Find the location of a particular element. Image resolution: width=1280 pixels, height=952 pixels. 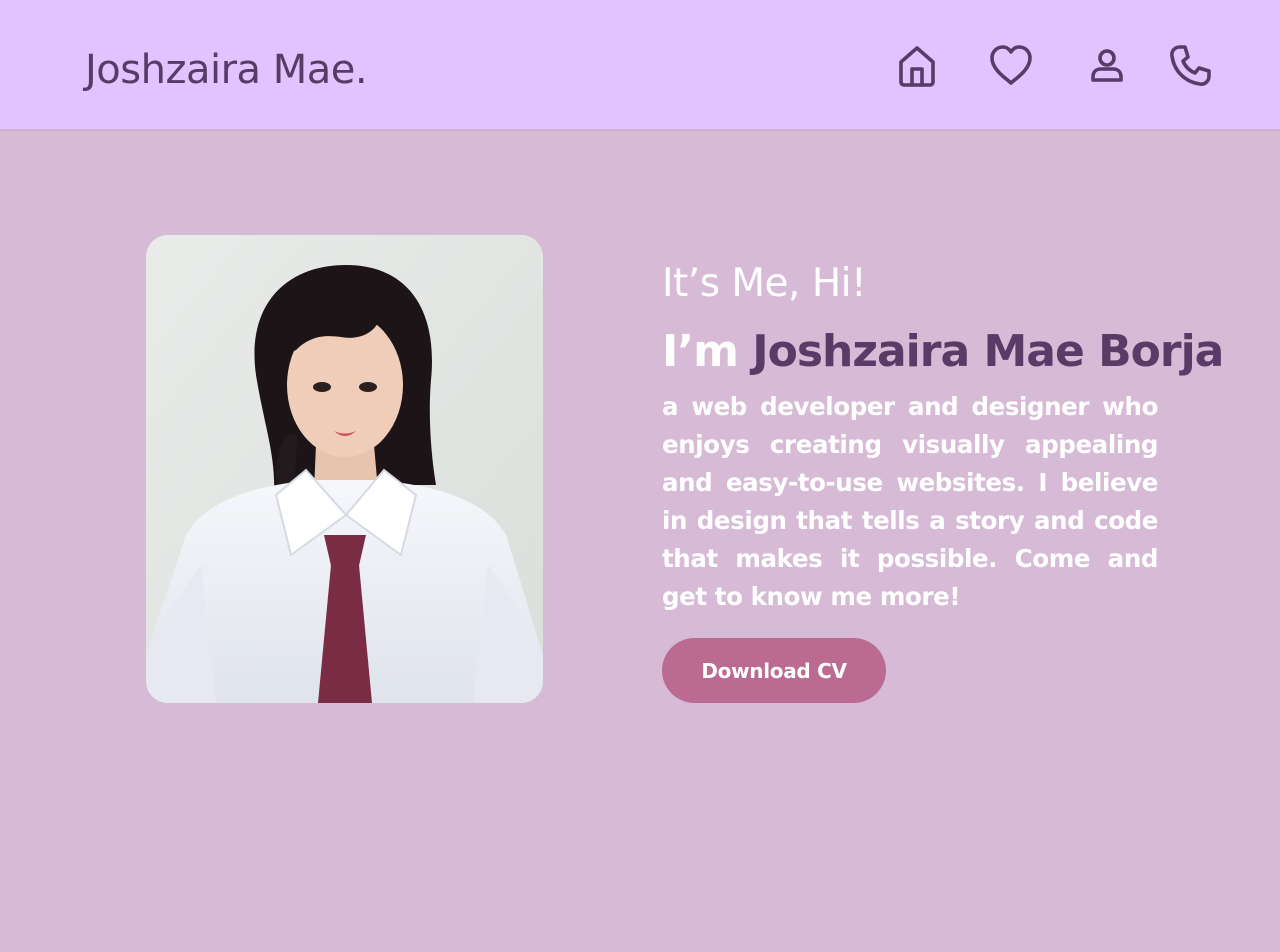

heart-icon is located at coordinates (1011, 66).